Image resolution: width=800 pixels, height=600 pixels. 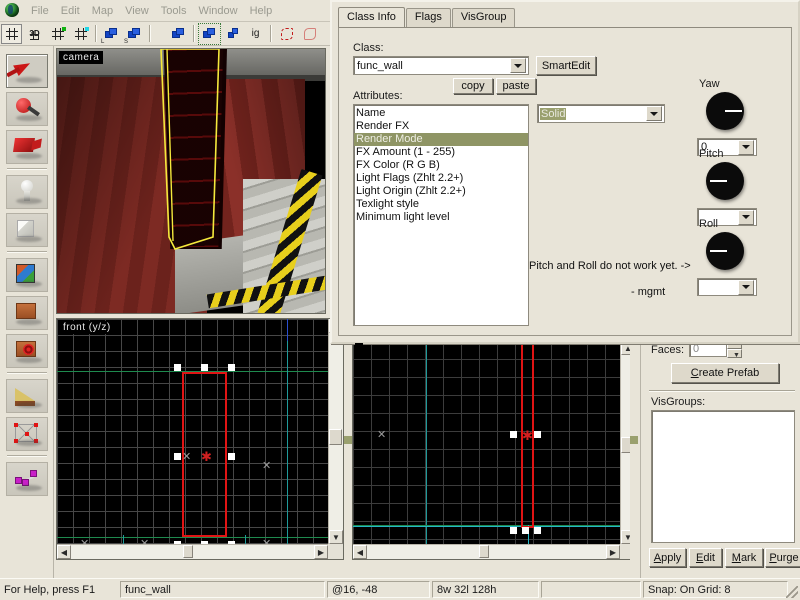 What do you see at coordinates (601, 113) in the screenshot?
I see `attribute-value-combo: Solid` at bounding box center [601, 113].